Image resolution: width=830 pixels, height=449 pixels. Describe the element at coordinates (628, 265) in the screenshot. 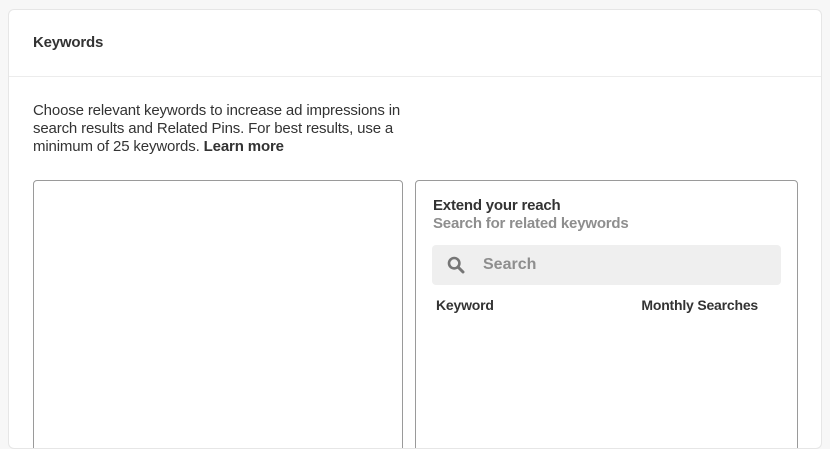

I see `search-input` at that location.